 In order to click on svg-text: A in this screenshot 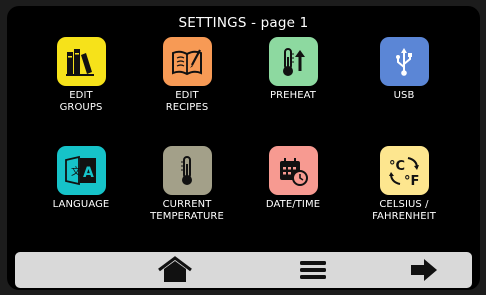, I will do `click(88, 173)`.